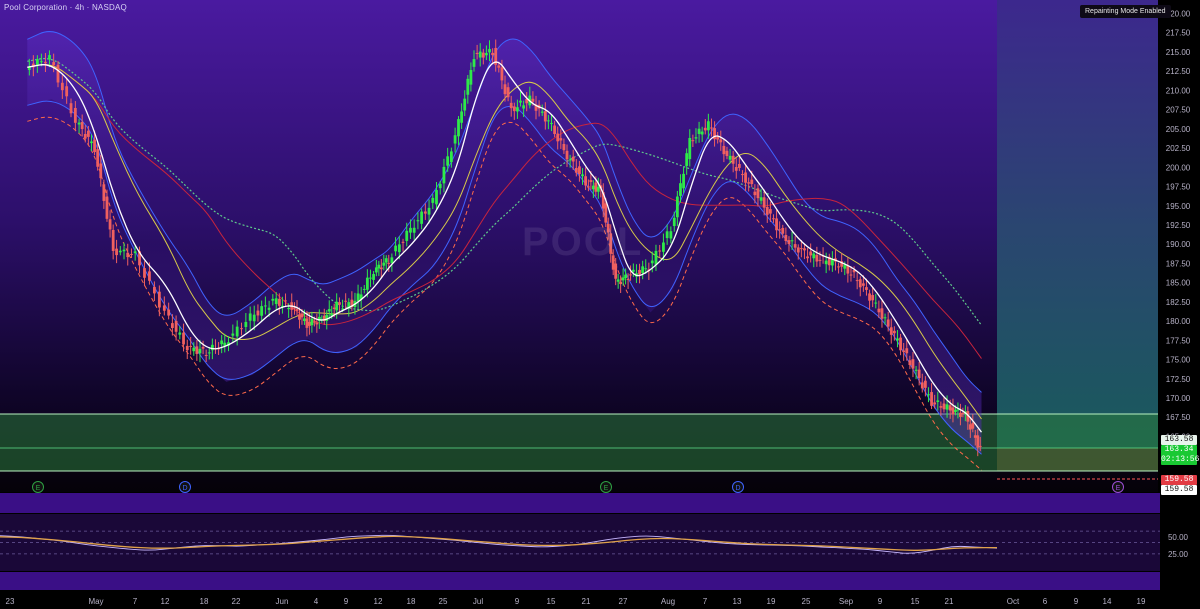 The height and width of the screenshot is (609, 1200). What do you see at coordinates (738, 487) in the screenshot?
I see `dividend-marker: D` at bounding box center [738, 487].